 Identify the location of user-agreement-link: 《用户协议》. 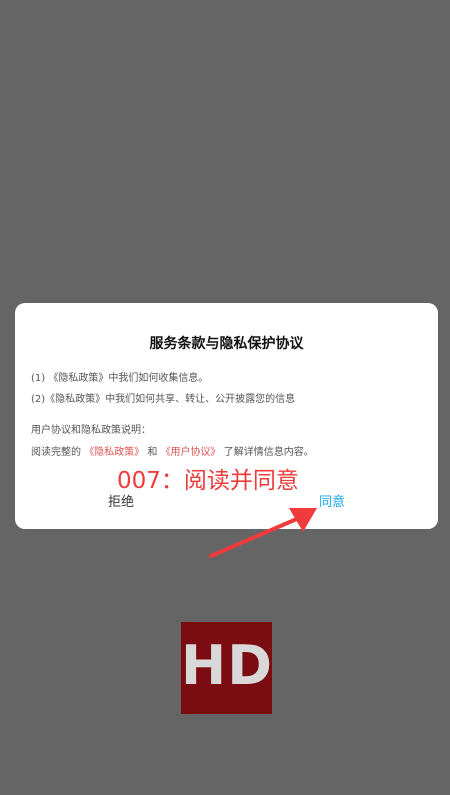
(191, 452).